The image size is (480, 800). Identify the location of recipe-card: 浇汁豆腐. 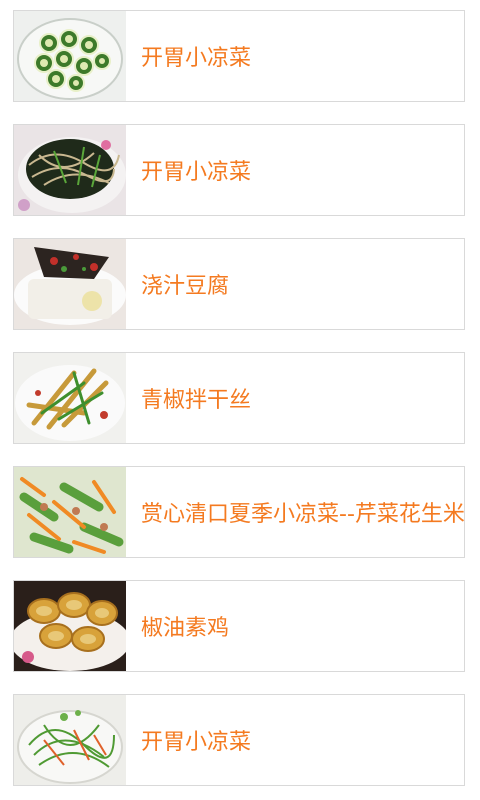
(239, 284).